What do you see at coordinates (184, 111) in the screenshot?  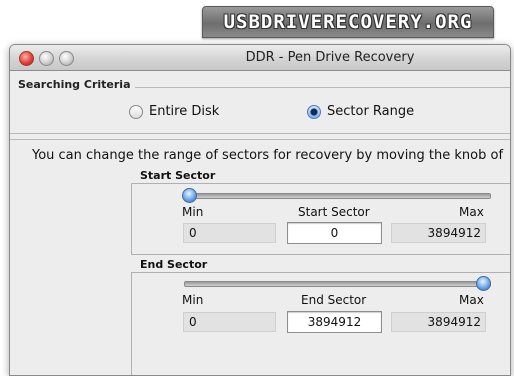 I see `entire-disk-label: Entire Disk` at bounding box center [184, 111].